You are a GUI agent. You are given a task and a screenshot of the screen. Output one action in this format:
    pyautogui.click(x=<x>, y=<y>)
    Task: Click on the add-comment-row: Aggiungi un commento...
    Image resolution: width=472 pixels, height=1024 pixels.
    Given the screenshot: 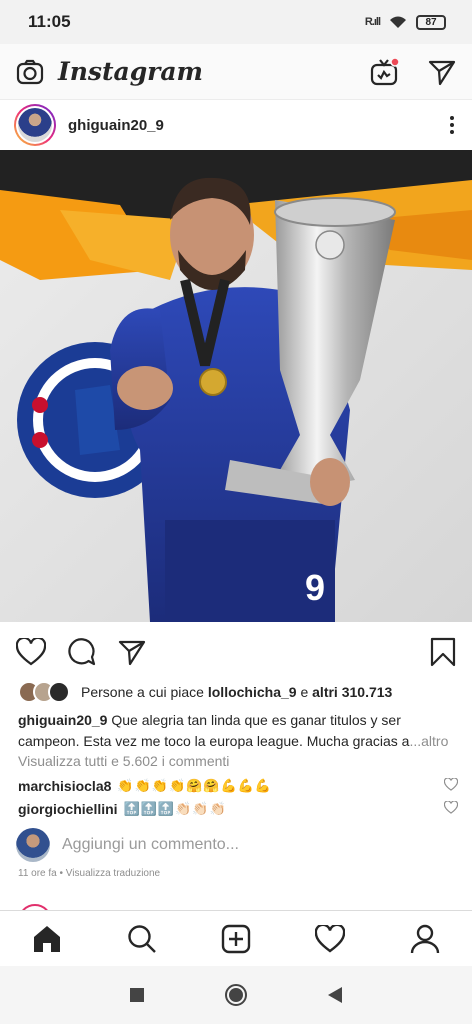 What is the action you would take?
    pyautogui.click(x=127, y=845)
    